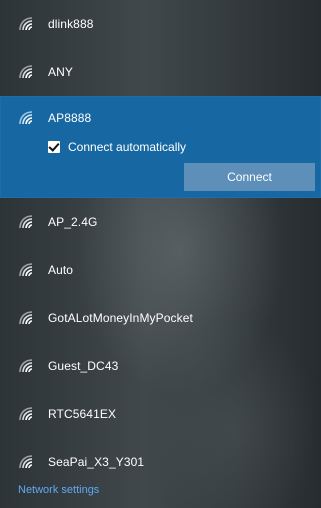 The image size is (321, 508). Describe the element at coordinates (60, 72) in the screenshot. I see `network-name: ANY` at that location.